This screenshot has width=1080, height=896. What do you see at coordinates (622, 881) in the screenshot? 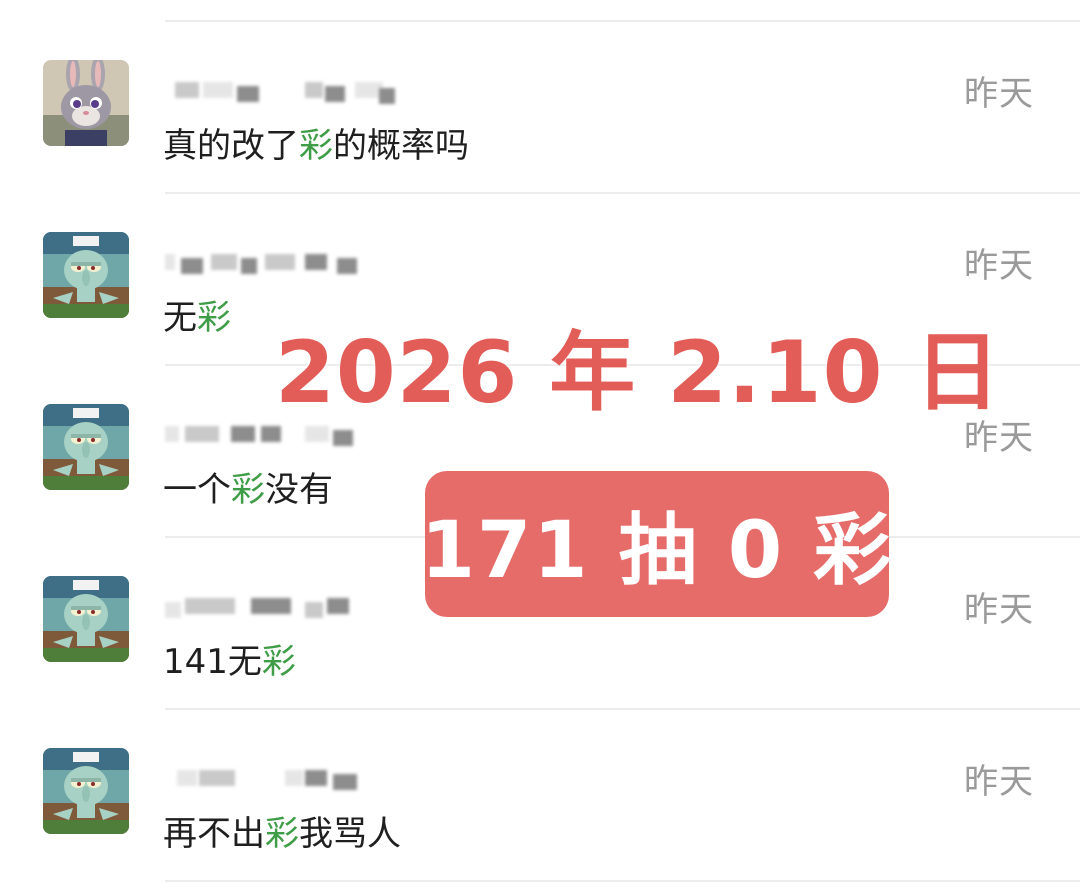
I see `divider` at bounding box center [622, 881].